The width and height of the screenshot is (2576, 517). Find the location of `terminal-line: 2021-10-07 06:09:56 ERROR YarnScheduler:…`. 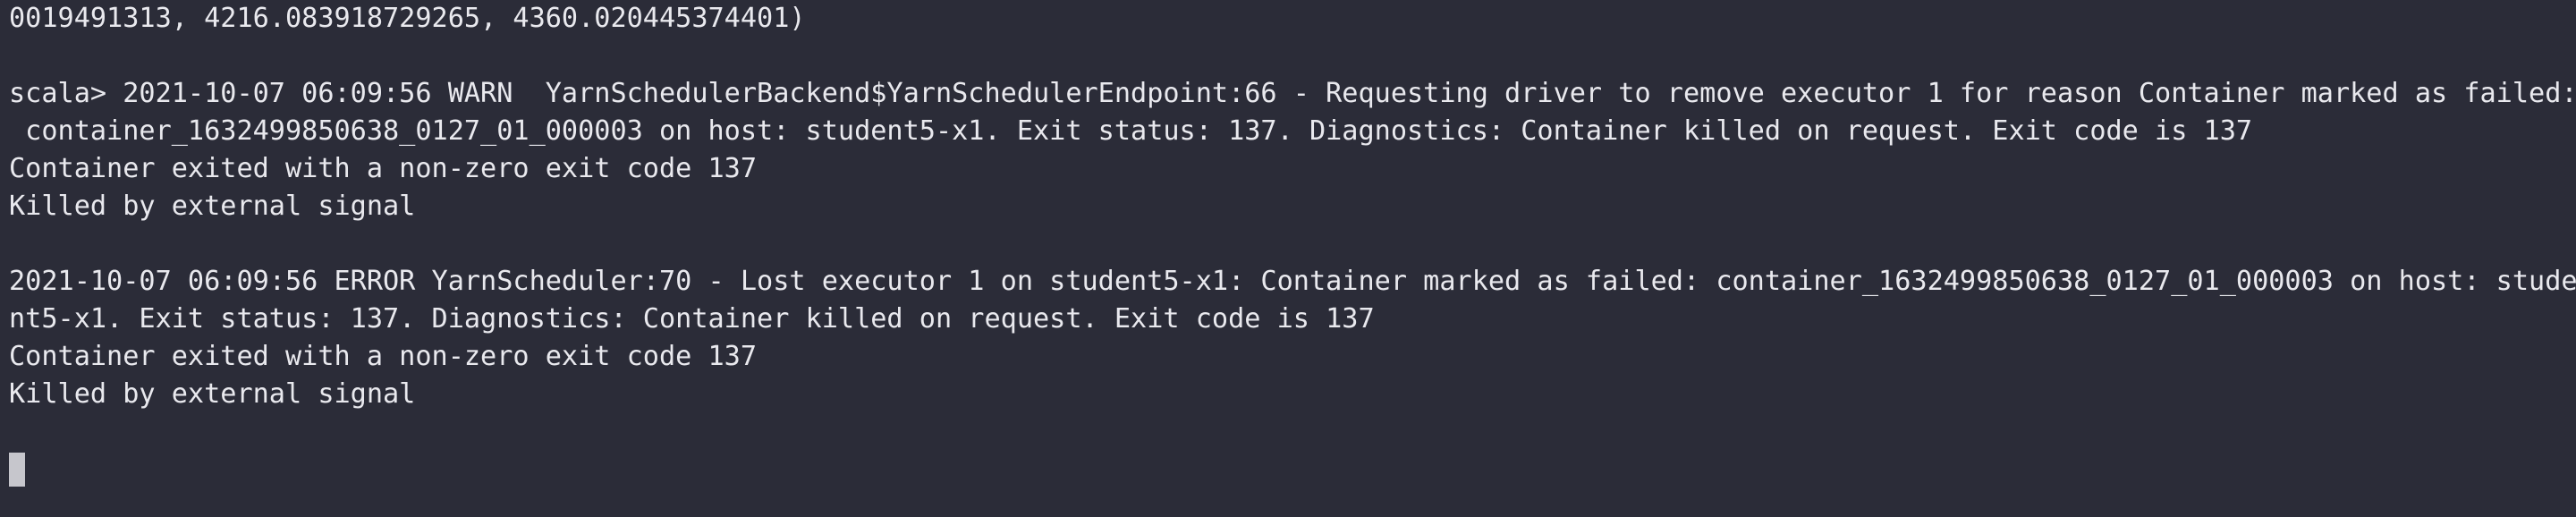

terminal-line: 2021-10-07 06:09:56 ERROR YarnScheduler:… is located at coordinates (1292, 282).